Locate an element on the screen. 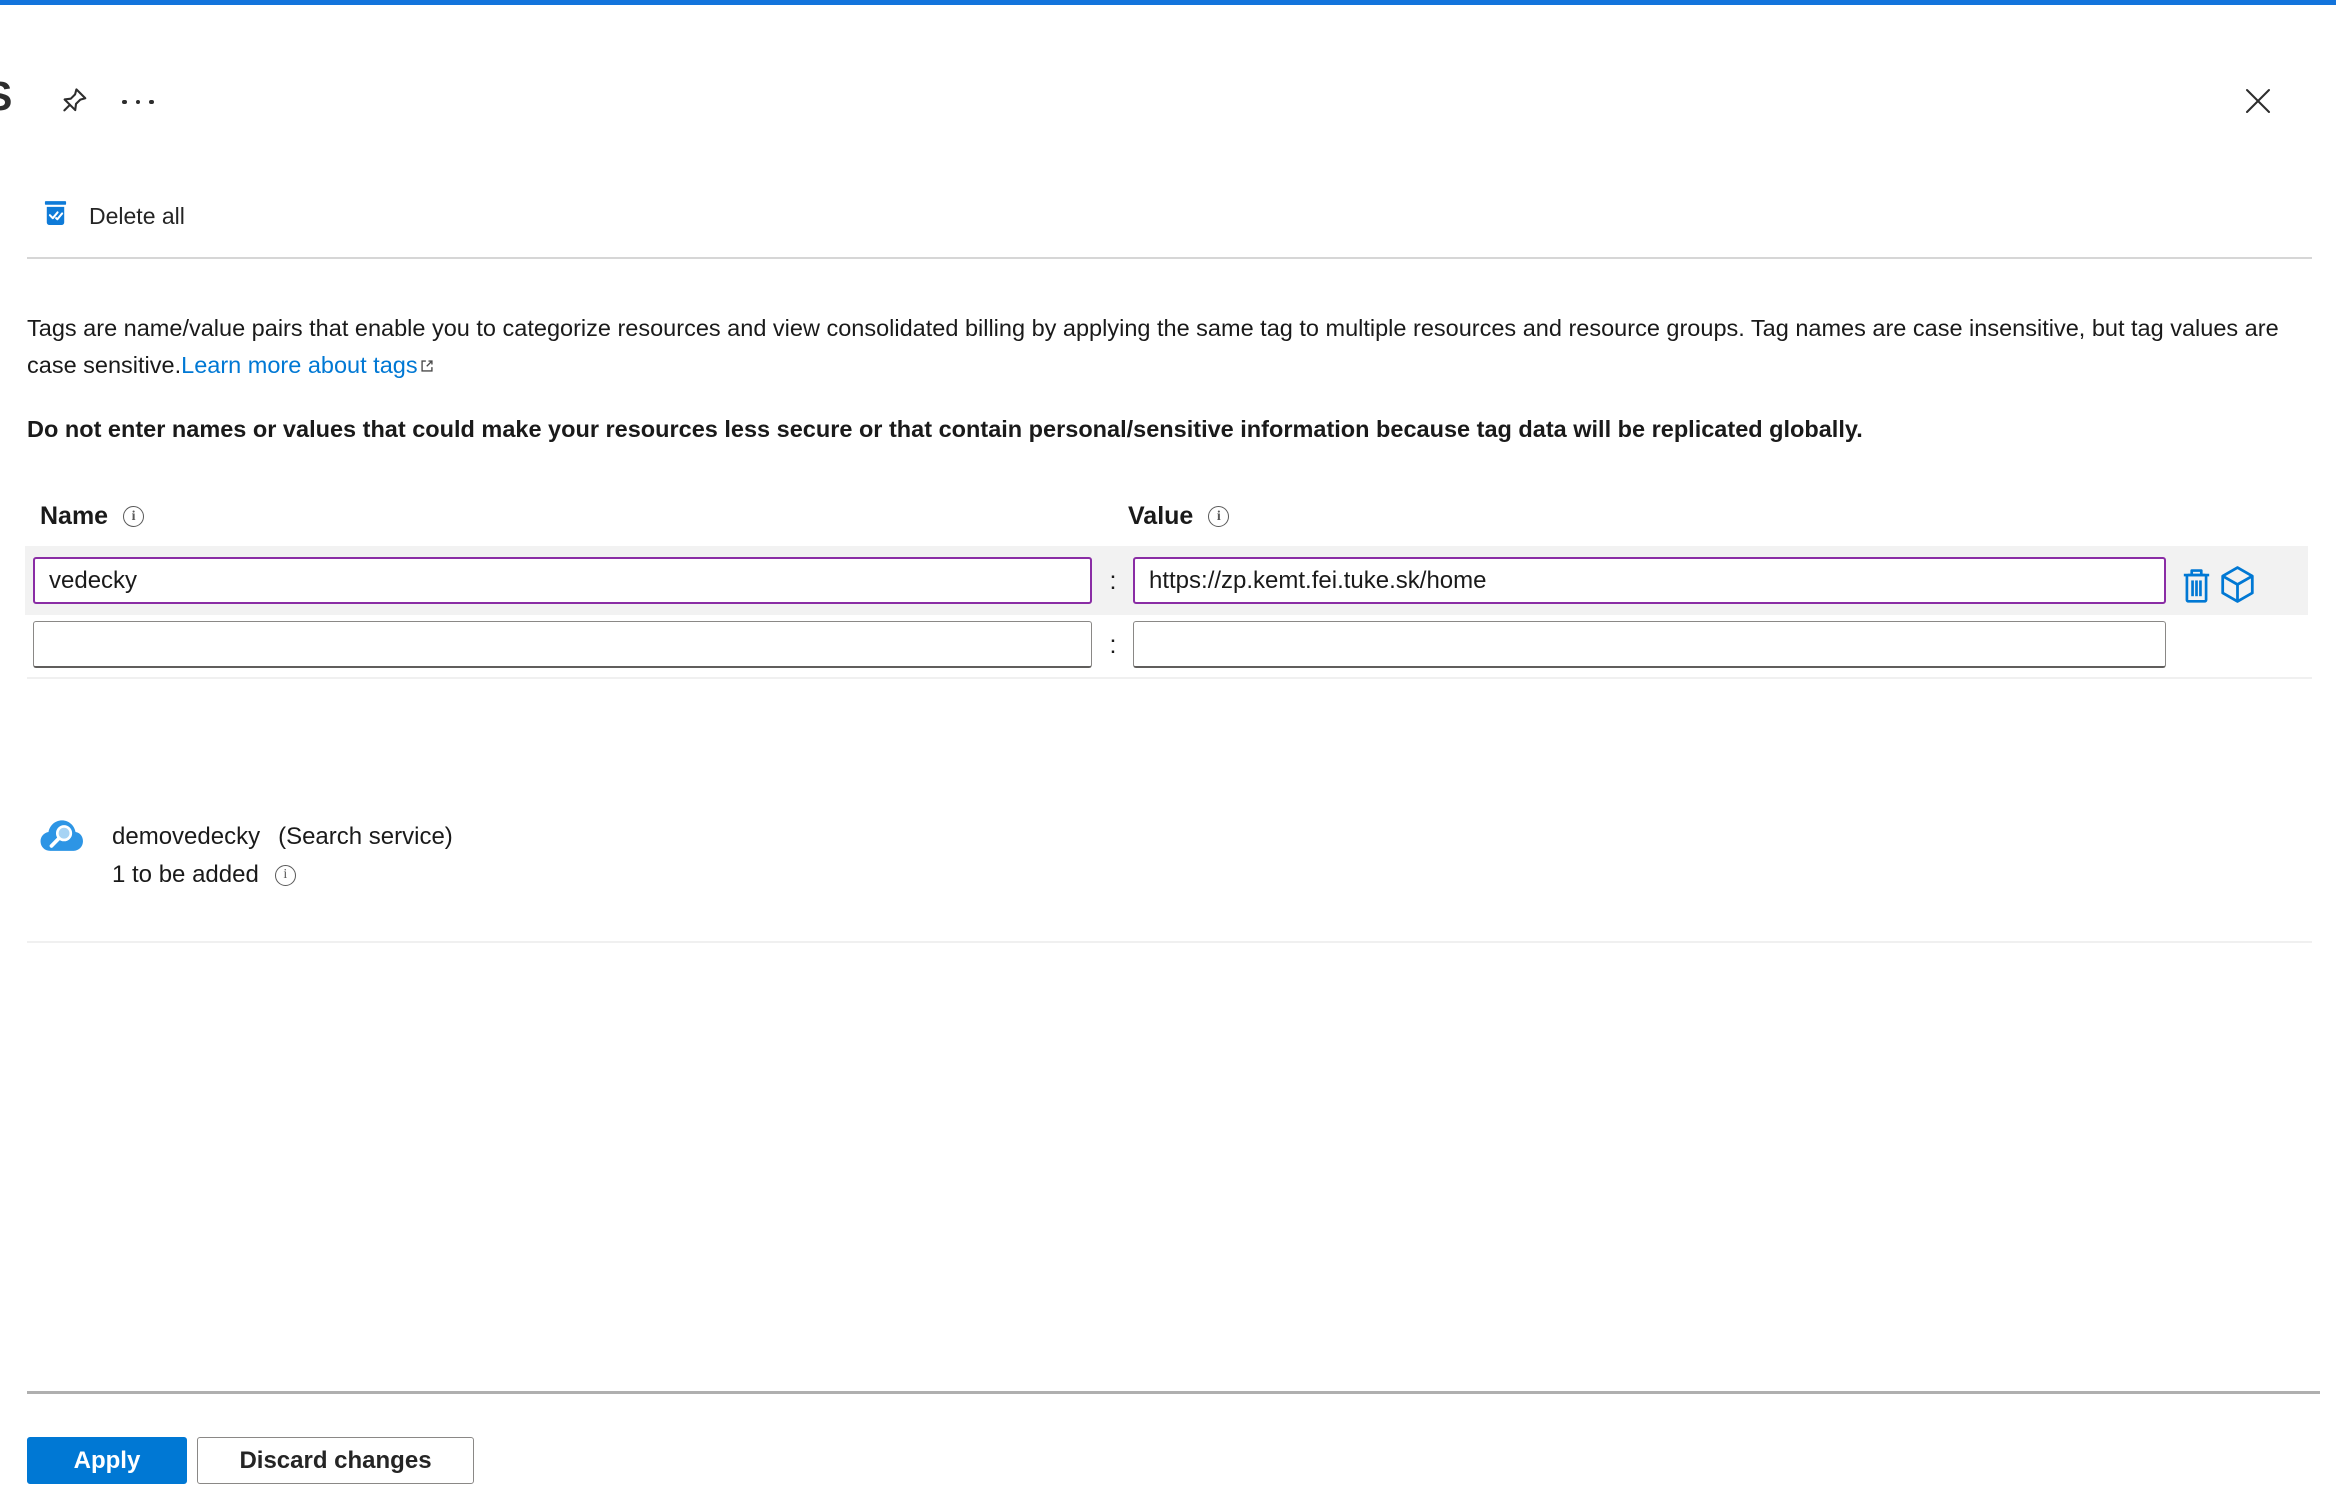 Image resolution: width=2336 pixels, height=1512 pixels. footer-divider is located at coordinates (1173, 1392).